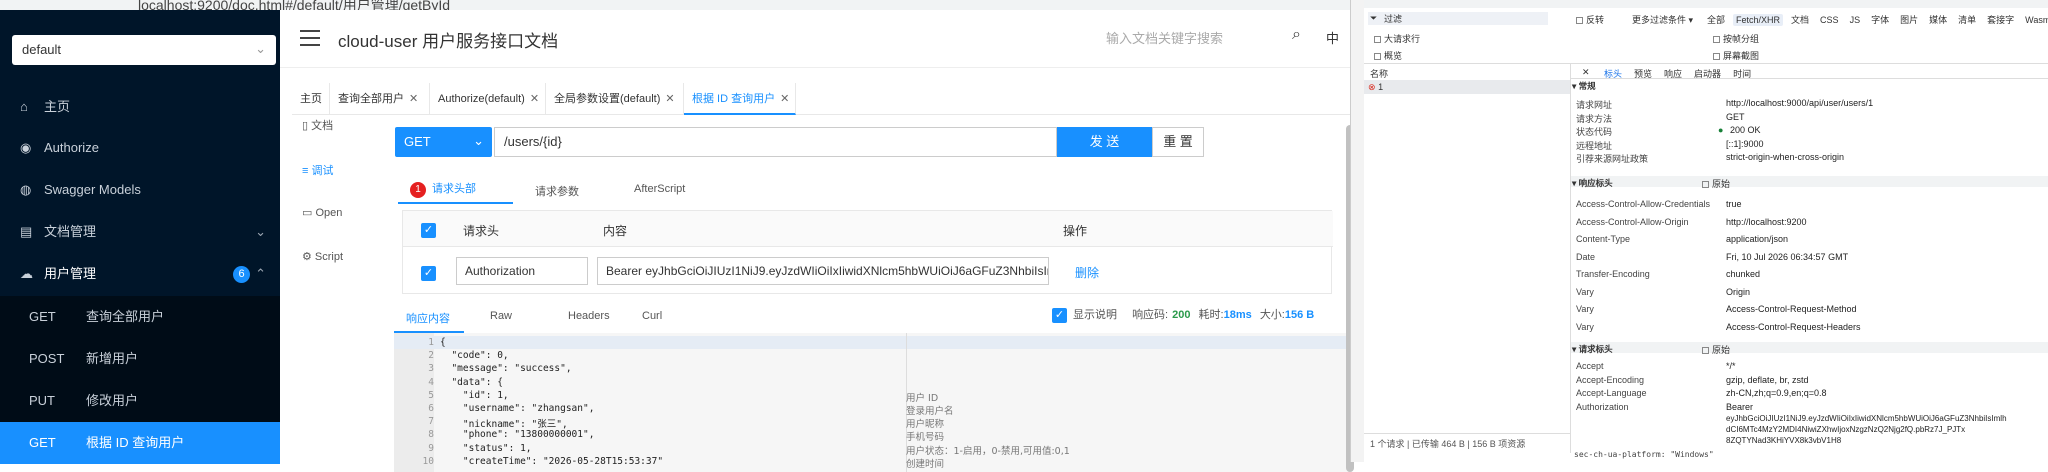 This screenshot has width=2048, height=472. Describe the element at coordinates (140, 107) in the screenshot. I see `sidebar-item-home: ⌂ 主页` at that location.